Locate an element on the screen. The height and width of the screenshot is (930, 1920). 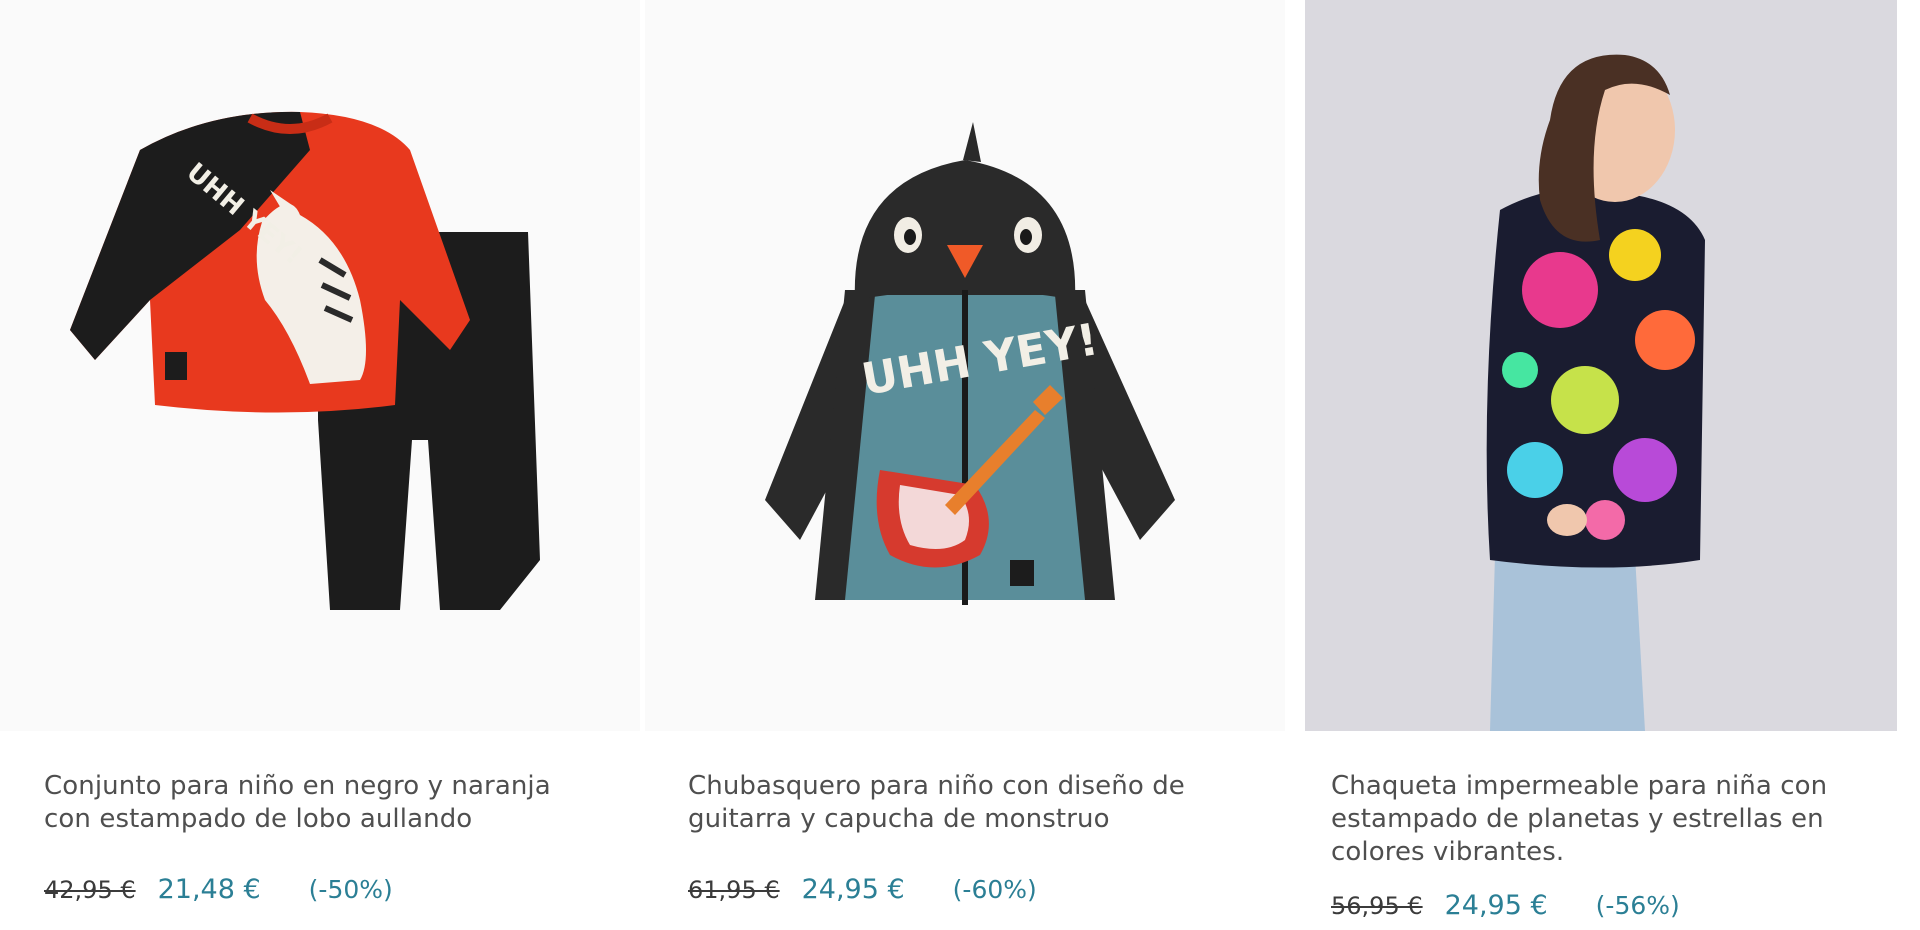
sweatshirt-set-illustration: UHH YEY! is located at coordinates (305, 360).